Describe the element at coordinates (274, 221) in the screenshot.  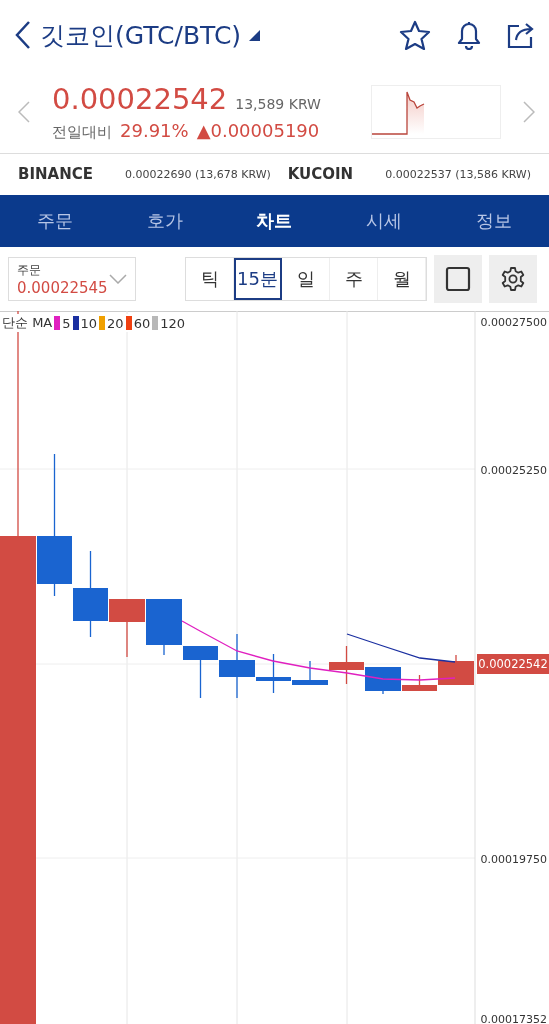
I see `nav-tab: 차트` at that location.